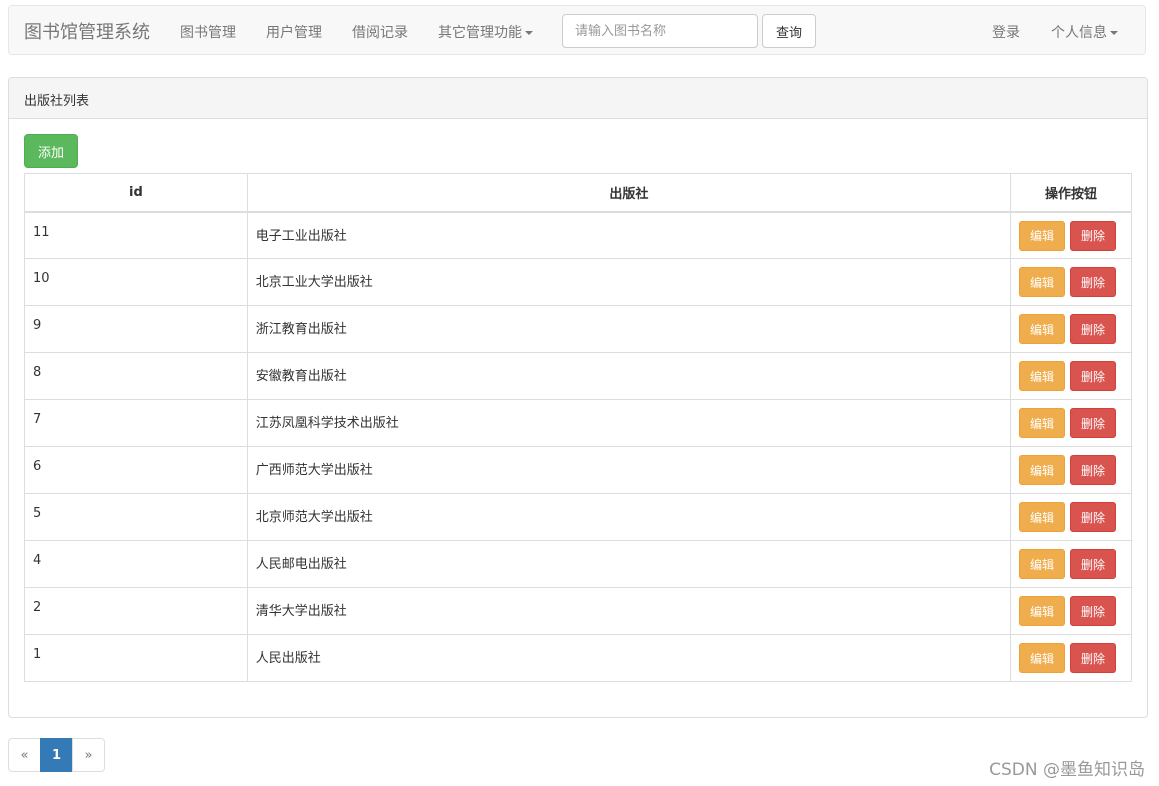 This screenshot has height=786, width=1159. Describe the element at coordinates (480, 33) in the screenshot. I see `nav-item-other-functions-label: 其它管理功能` at that location.